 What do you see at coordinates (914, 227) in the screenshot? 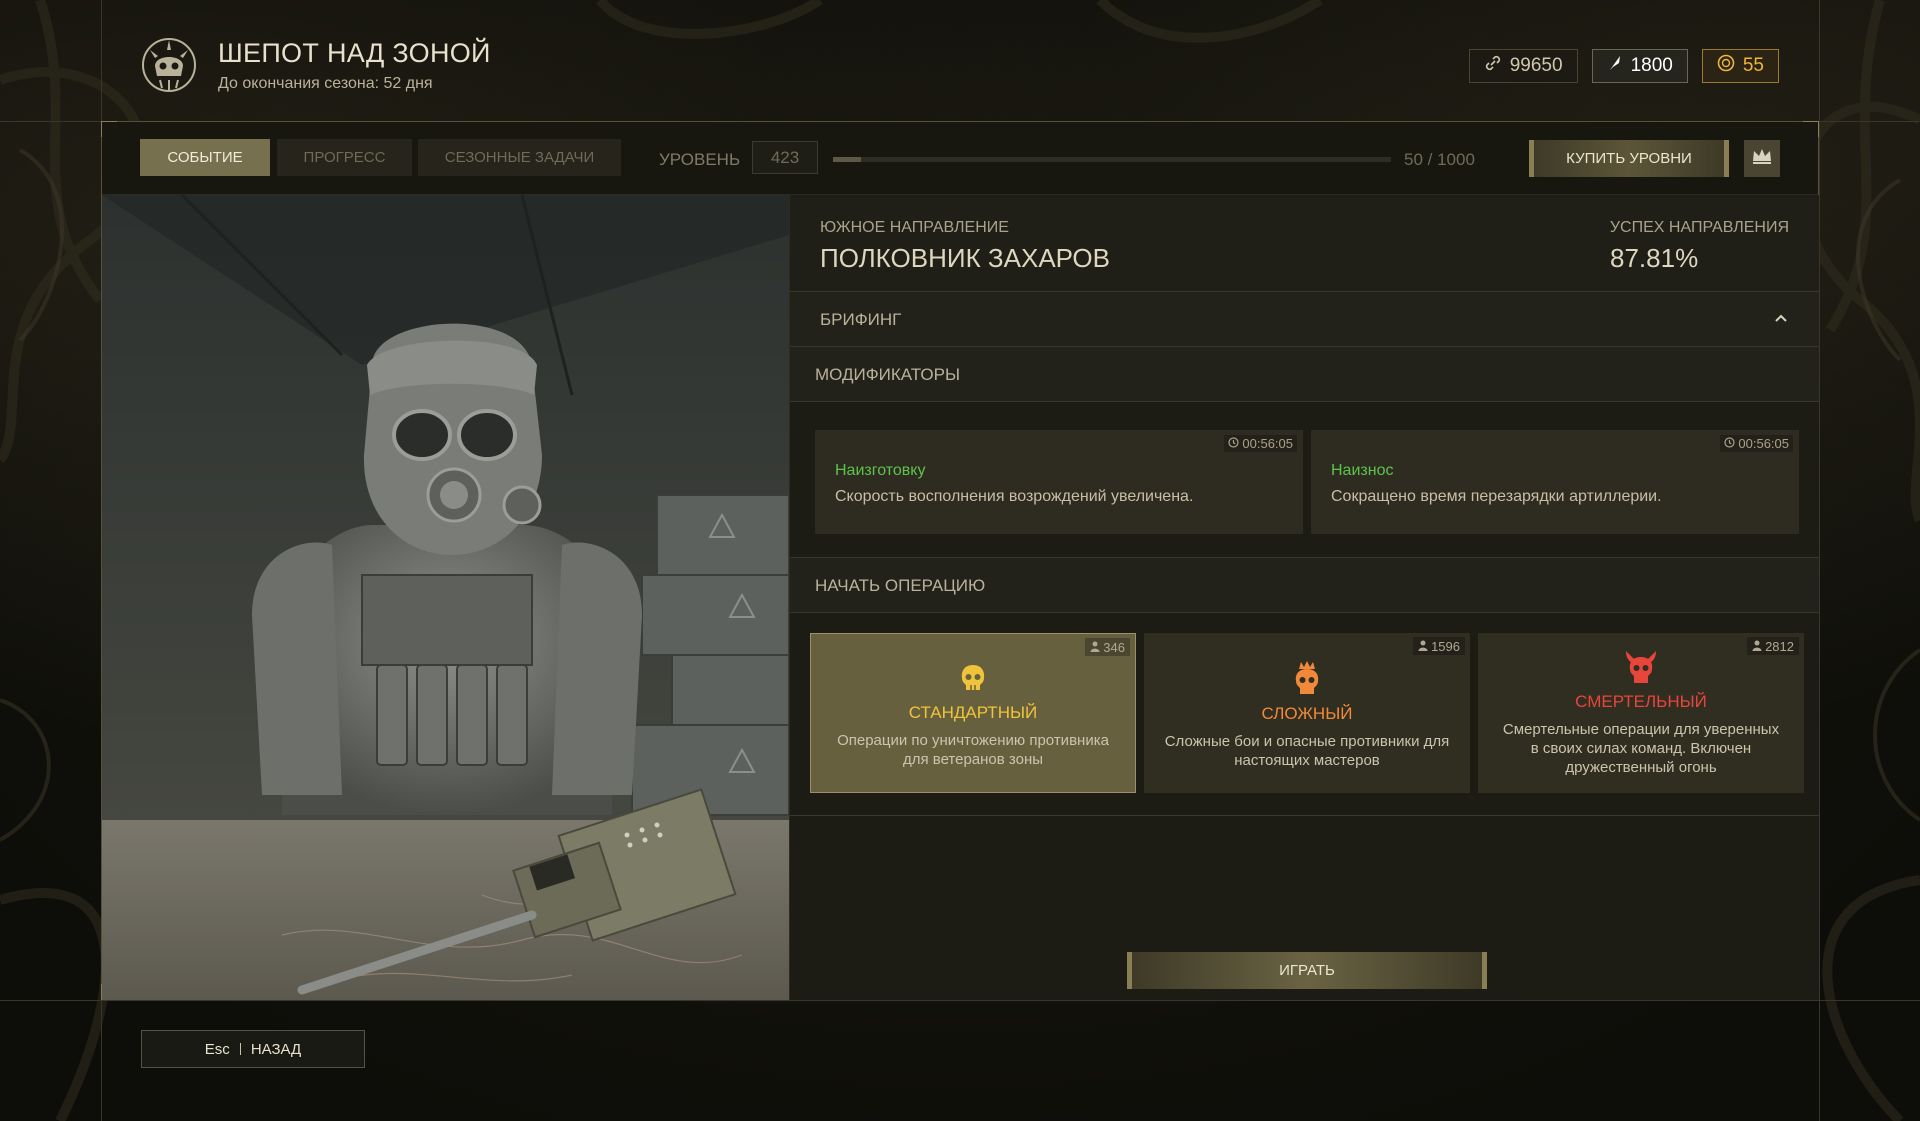
I see `direction-subtitle: ЮЖНОЕ НАПРАВЛЕНИЕ` at bounding box center [914, 227].